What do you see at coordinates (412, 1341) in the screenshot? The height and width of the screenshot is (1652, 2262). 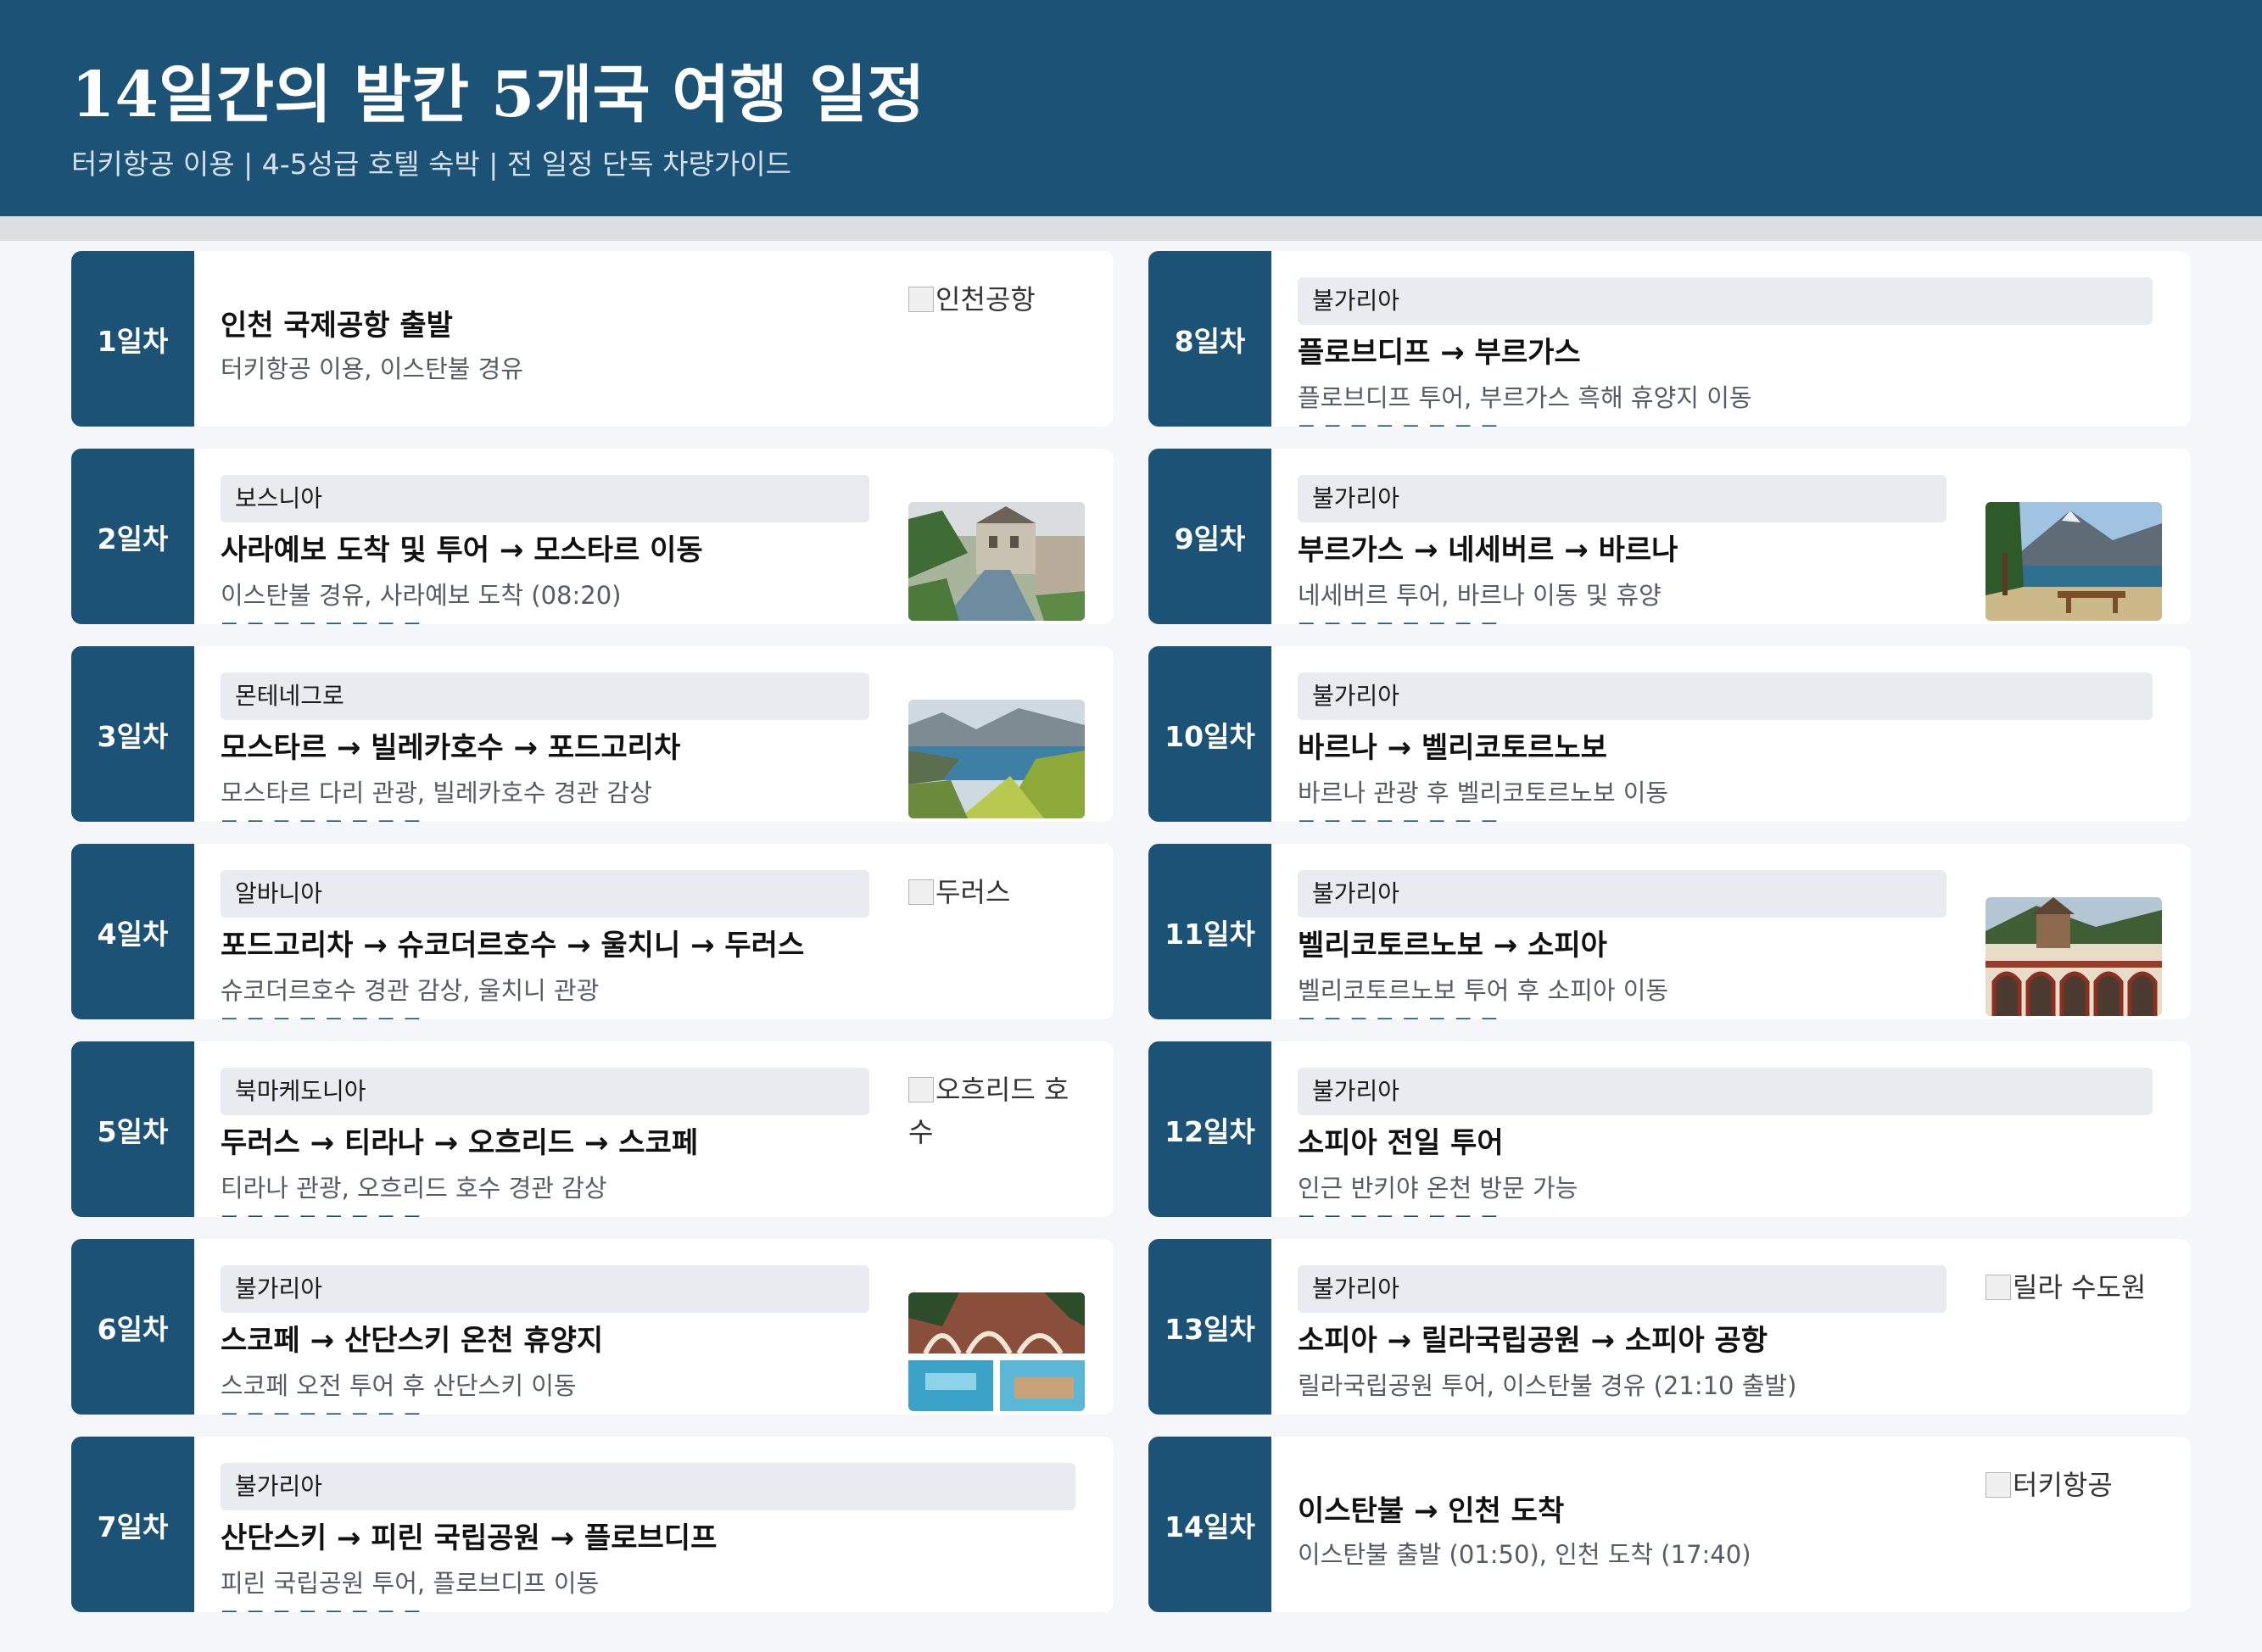 I see `route-title: 스코페 → 산단스키 온천 휴양지` at bounding box center [412, 1341].